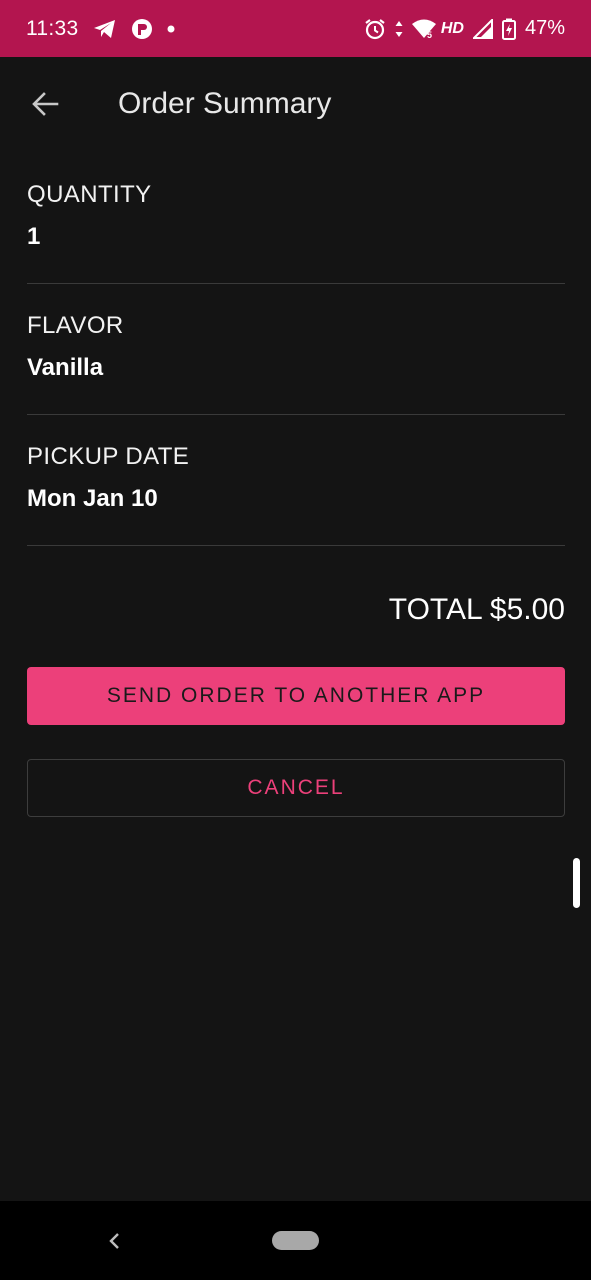 The image size is (591, 1280). I want to click on data-arrows-icon, so click(399, 29).